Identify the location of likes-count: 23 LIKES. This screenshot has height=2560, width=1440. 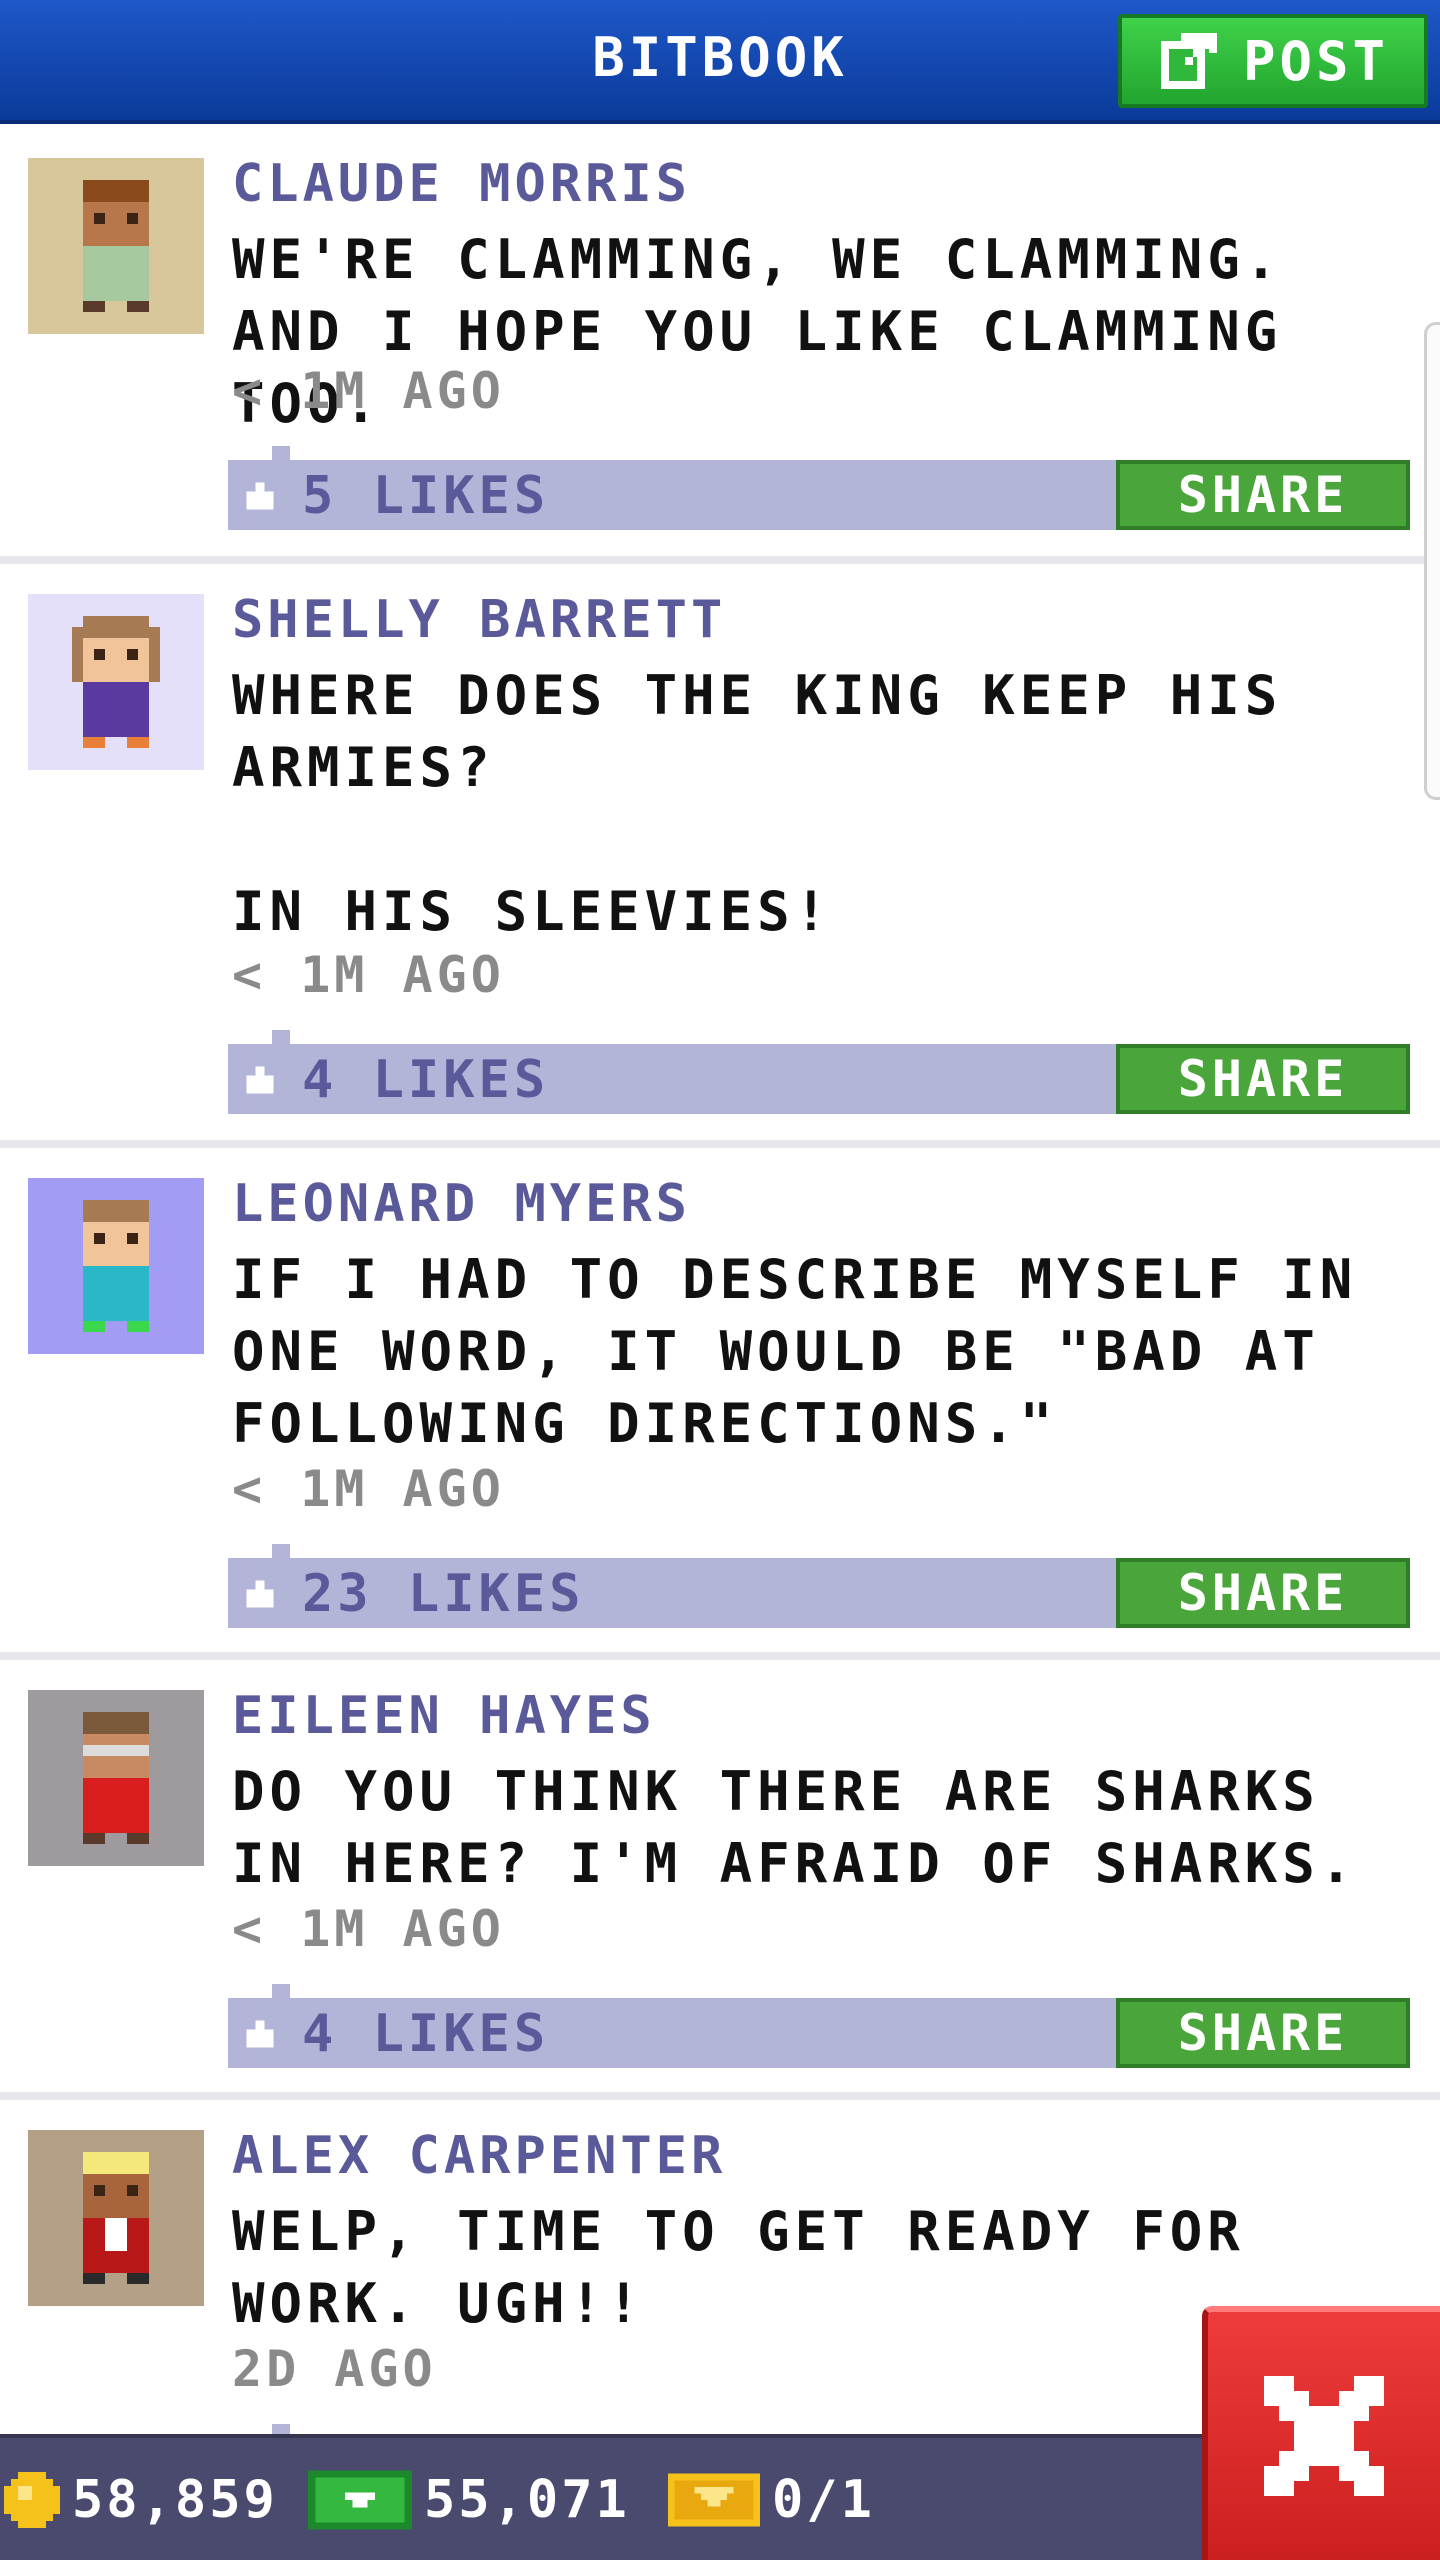
(443, 1594).